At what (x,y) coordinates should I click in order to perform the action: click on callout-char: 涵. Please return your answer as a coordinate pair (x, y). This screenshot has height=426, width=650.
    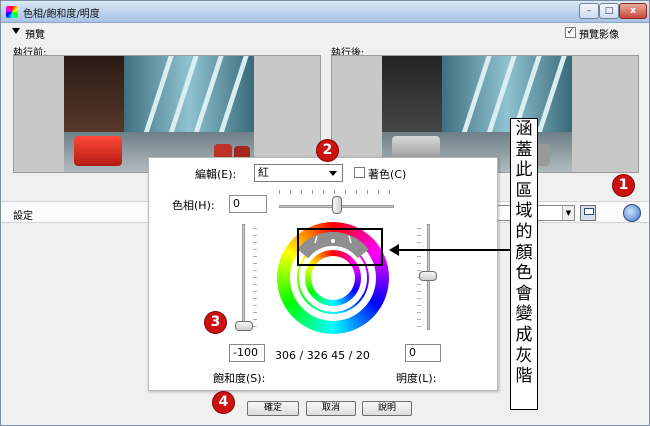
    Looking at the image, I should click on (524, 129).